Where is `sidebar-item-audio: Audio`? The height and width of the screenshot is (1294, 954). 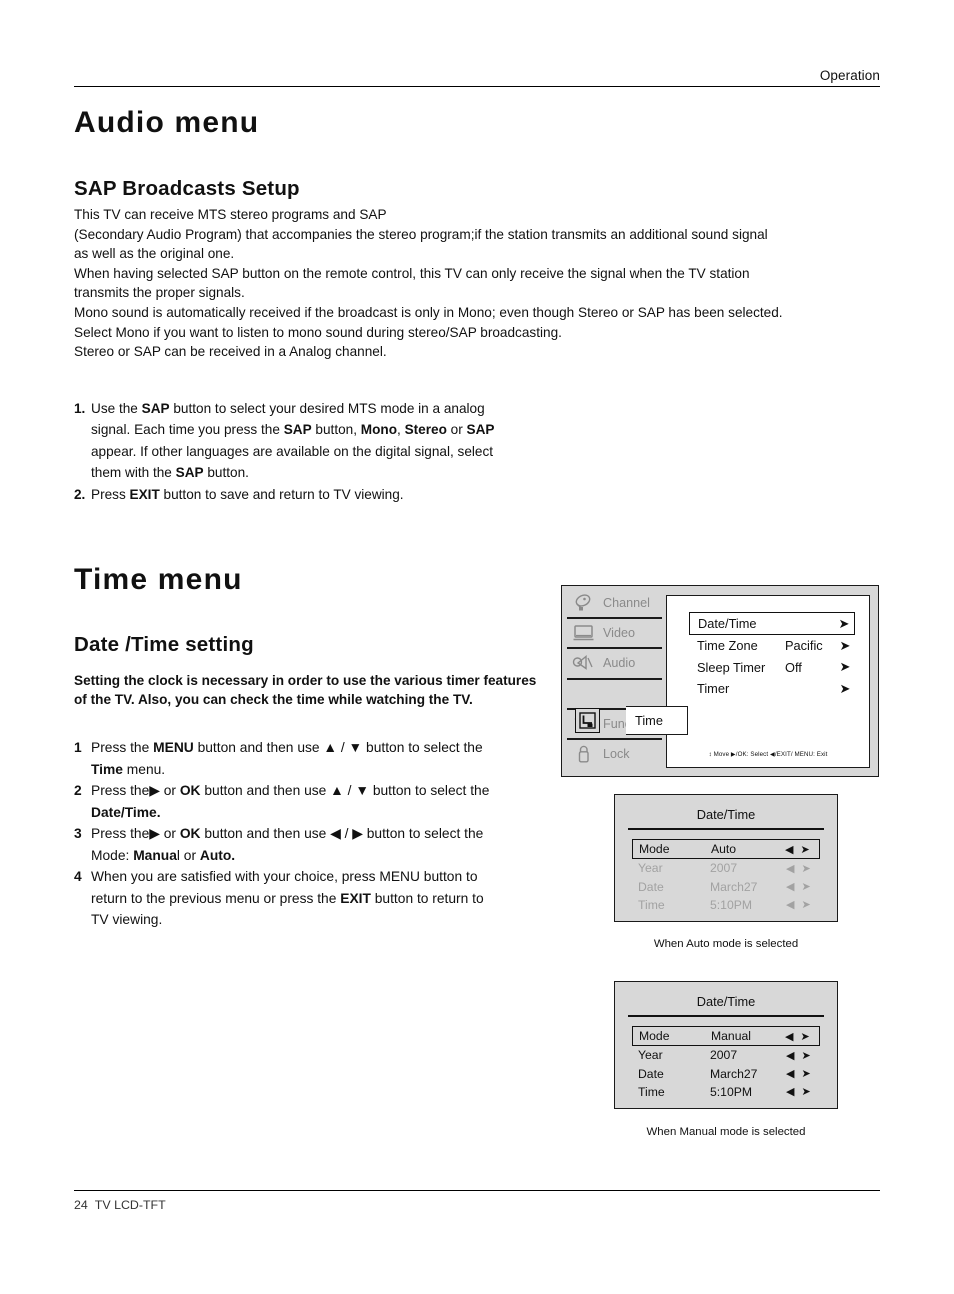 sidebar-item-audio: Audio is located at coordinates (614, 663).